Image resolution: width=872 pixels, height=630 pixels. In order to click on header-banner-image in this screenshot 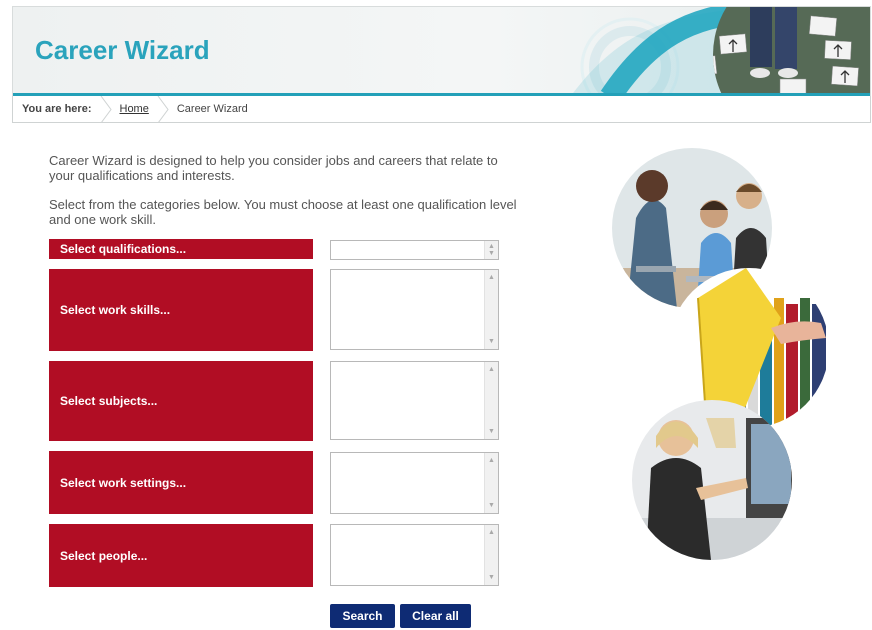, I will do `click(720, 51)`.